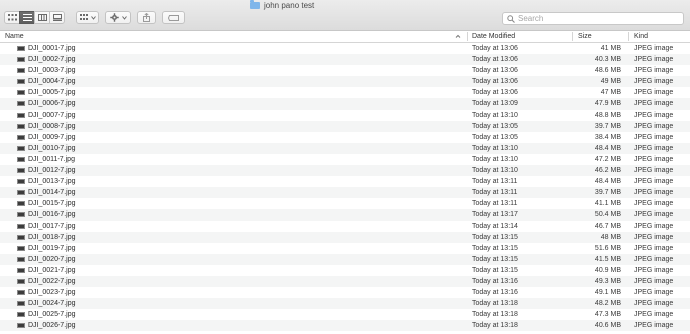 Image resolution: width=690 pixels, height=334 pixels. I want to click on file-size: 49 MB, so click(610, 82).